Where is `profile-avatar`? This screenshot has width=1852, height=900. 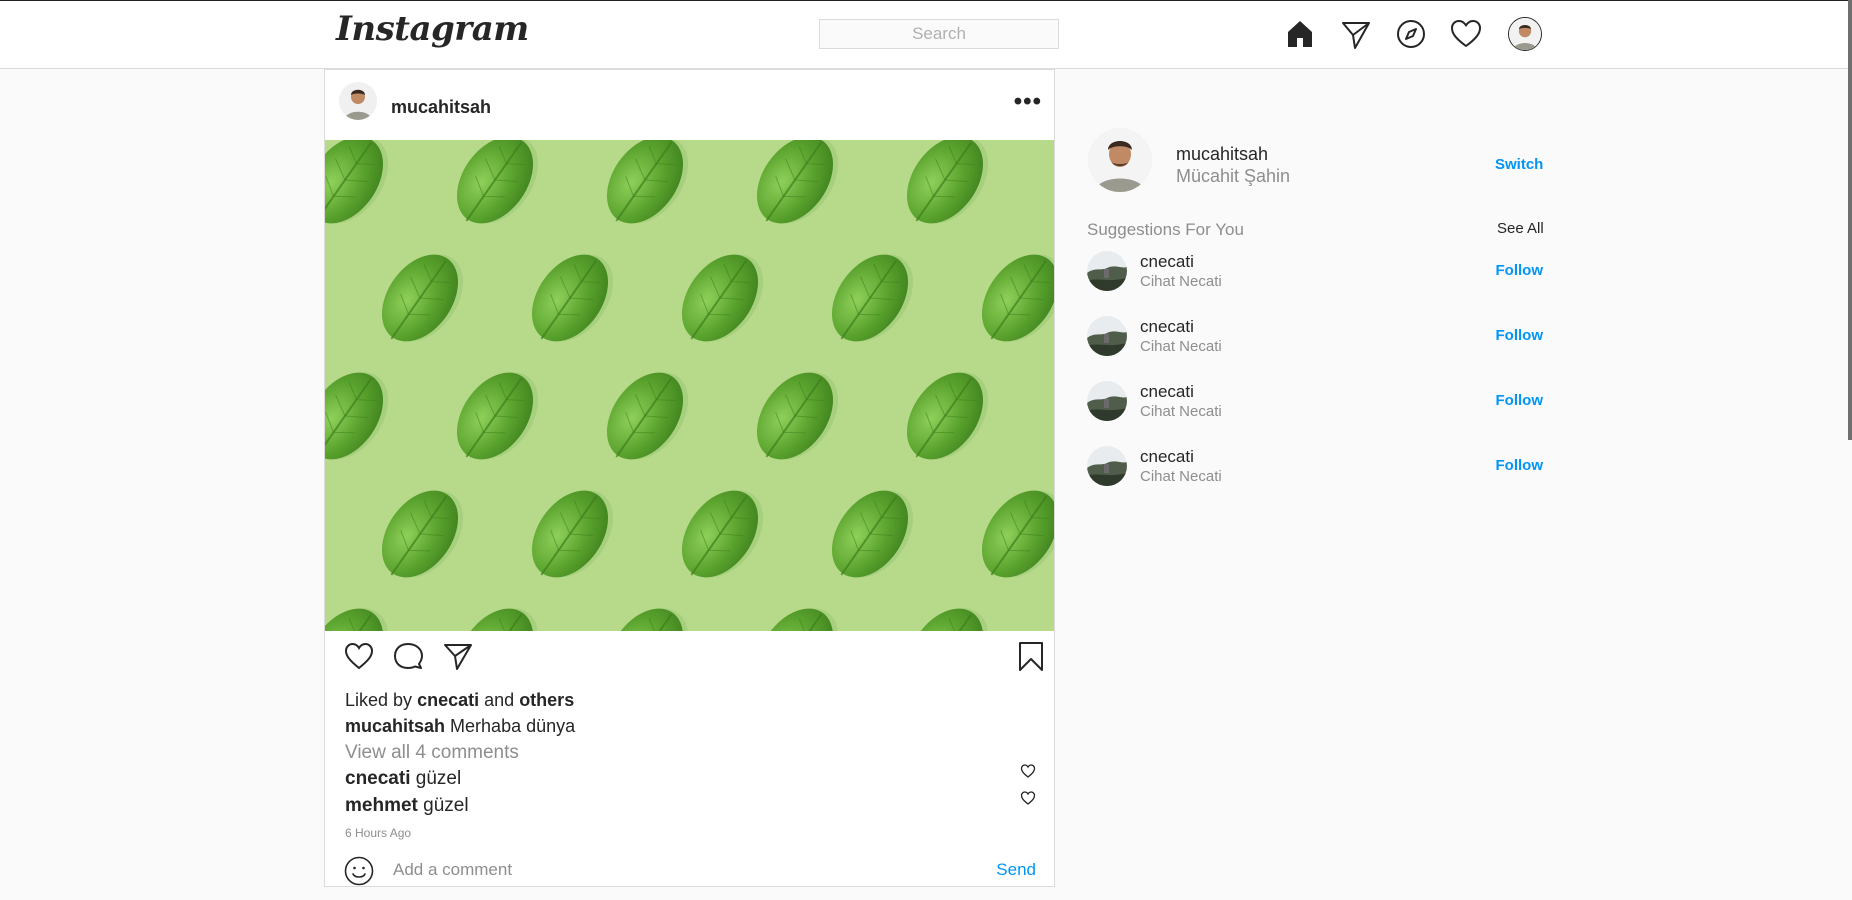
profile-avatar is located at coordinates (1525, 34).